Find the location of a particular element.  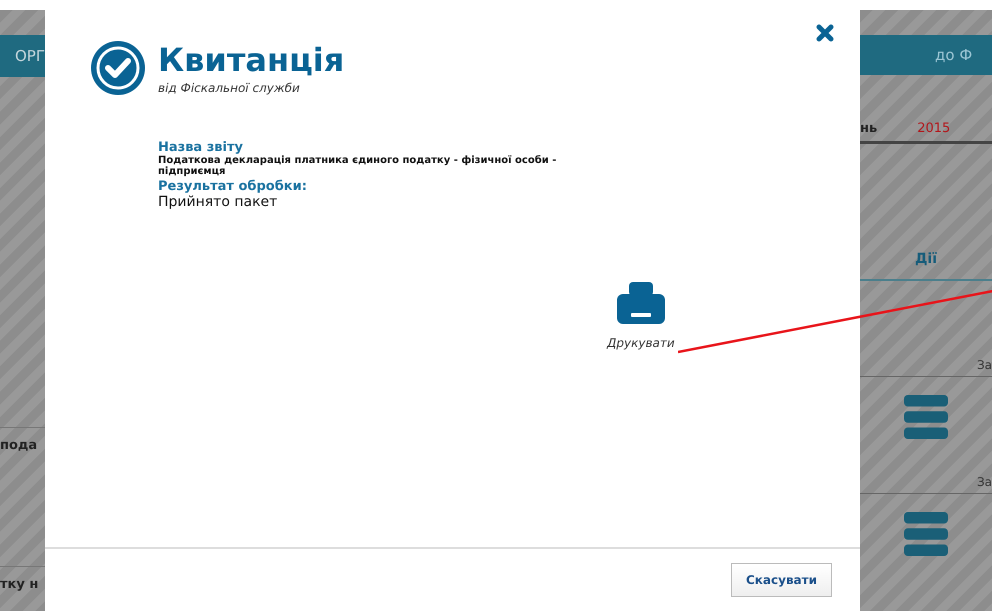

field-label: Результат обробки: is located at coordinates (233, 186).